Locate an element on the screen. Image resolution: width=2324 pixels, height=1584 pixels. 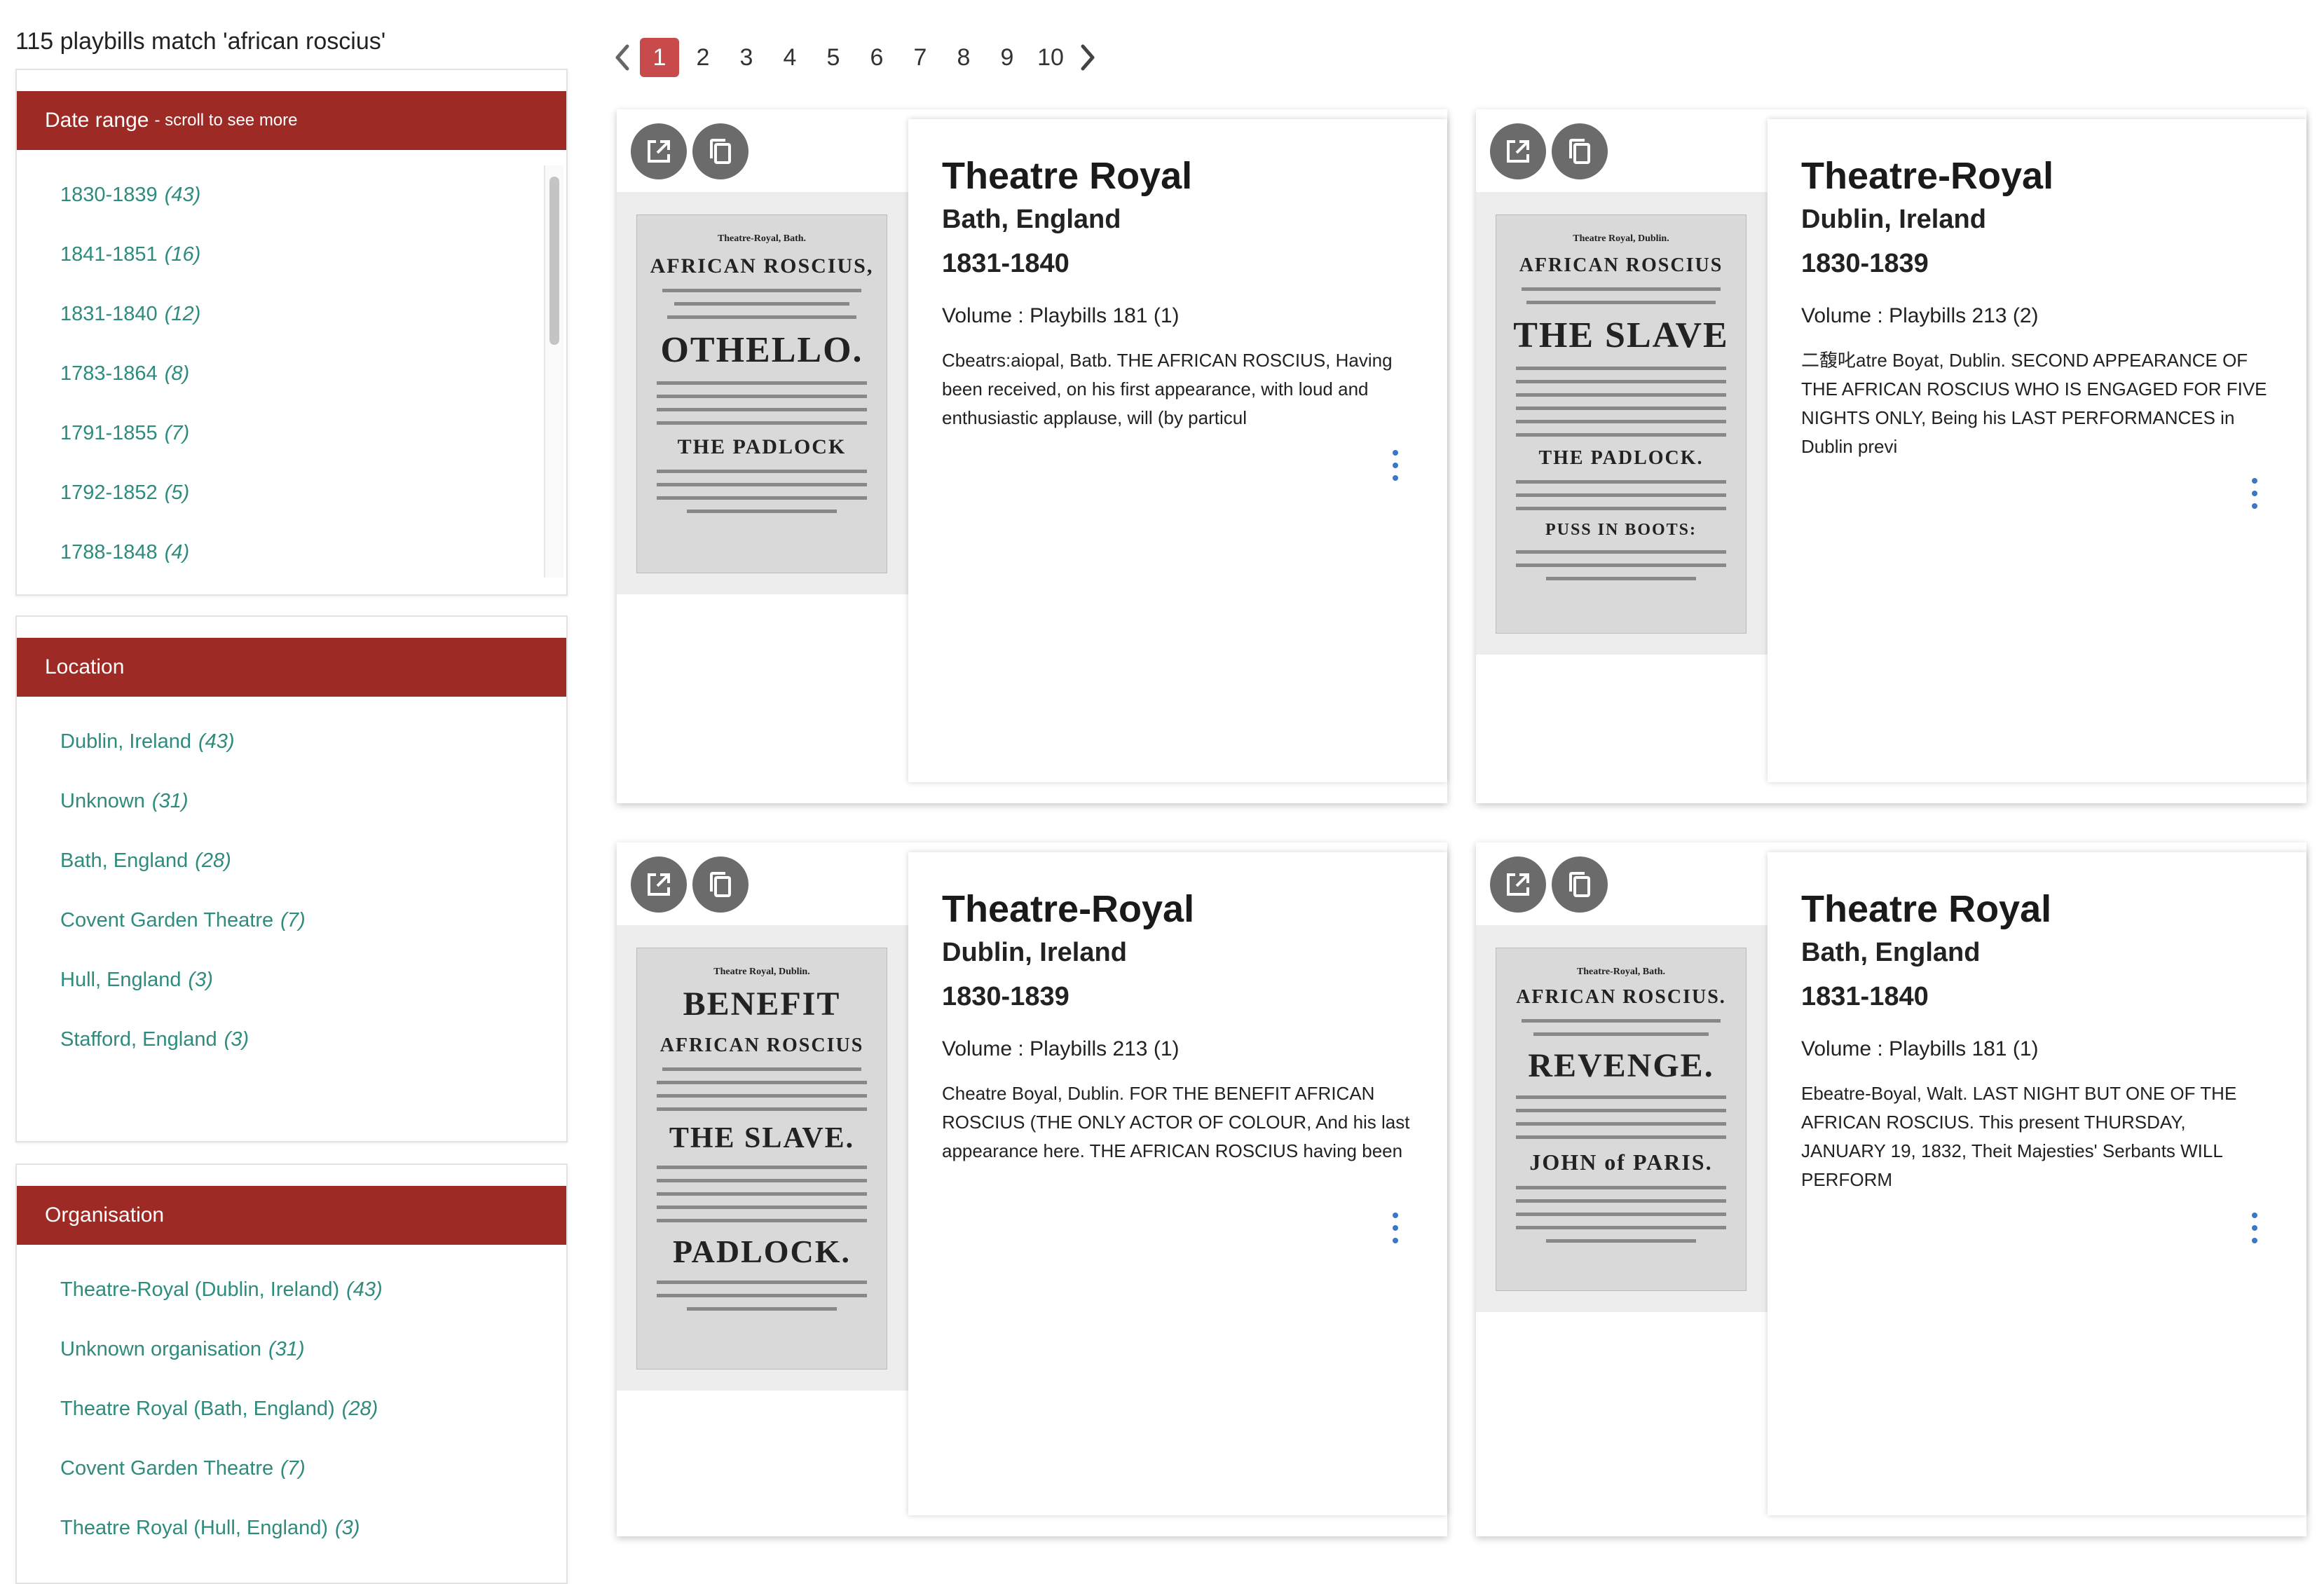
playbill-date-range: 1831-1840 is located at coordinates (1005, 263).